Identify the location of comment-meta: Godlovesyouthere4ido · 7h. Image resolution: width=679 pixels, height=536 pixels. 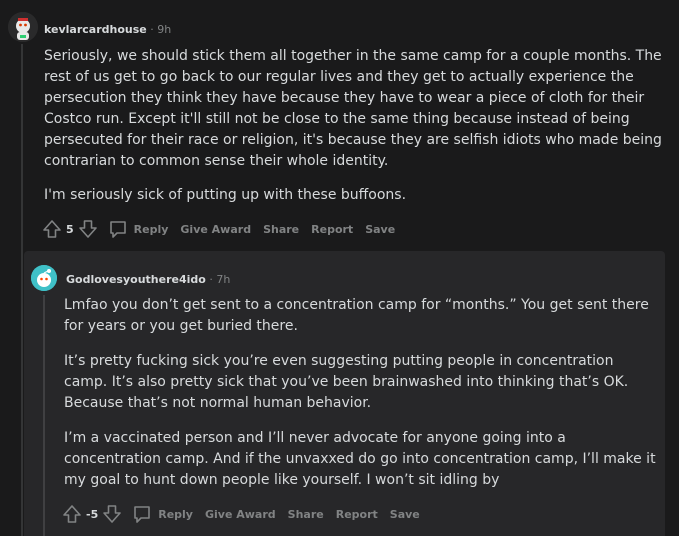
(148, 280).